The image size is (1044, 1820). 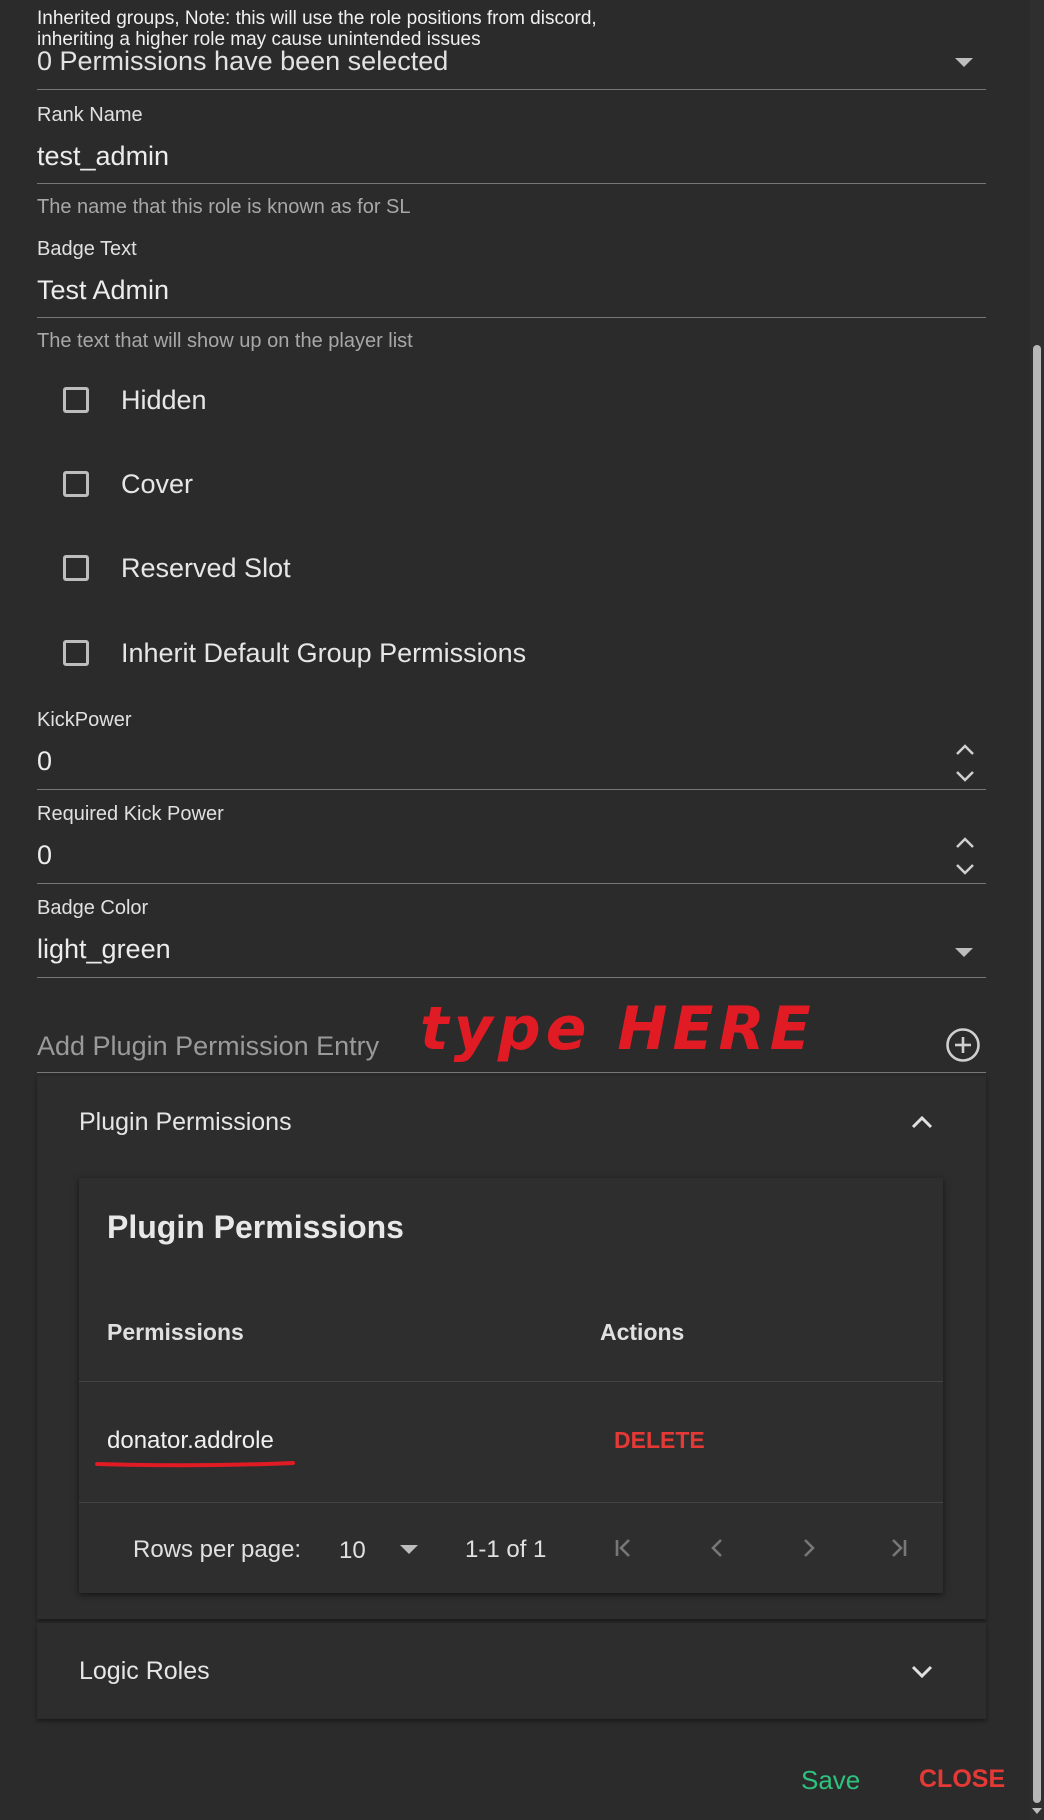 I want to click on cover-checkbox, so click(x=76, y=484).